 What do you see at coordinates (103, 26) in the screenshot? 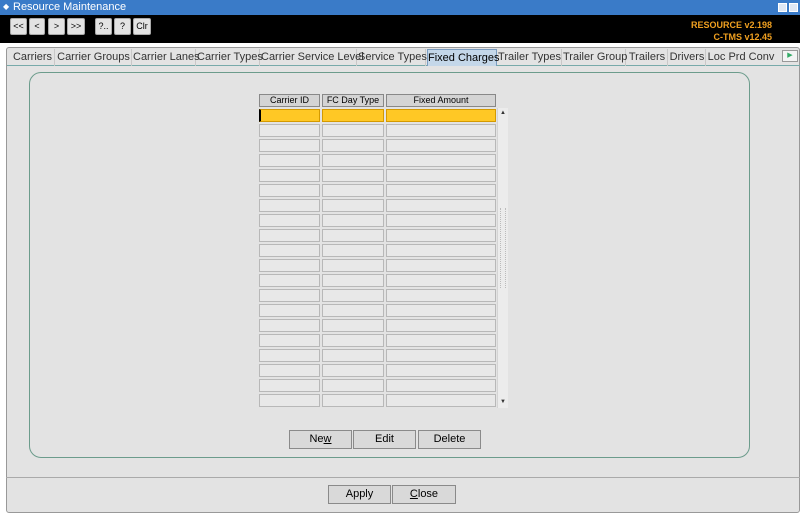
I see `enter-query-button: ?..` at bounding box center [103, 26].